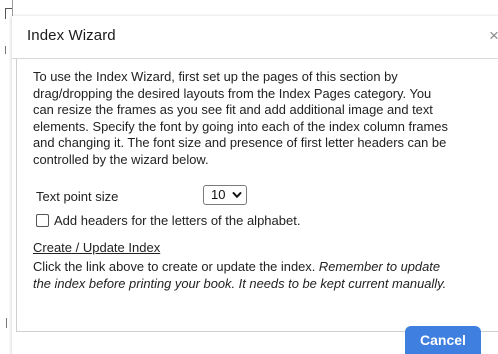 The height and width of the screenshot is (354, 498). What do you see at coordinates (237, 195) in the screenshot?
I see `chevron-down-icon` at bounding box center [237, 195].